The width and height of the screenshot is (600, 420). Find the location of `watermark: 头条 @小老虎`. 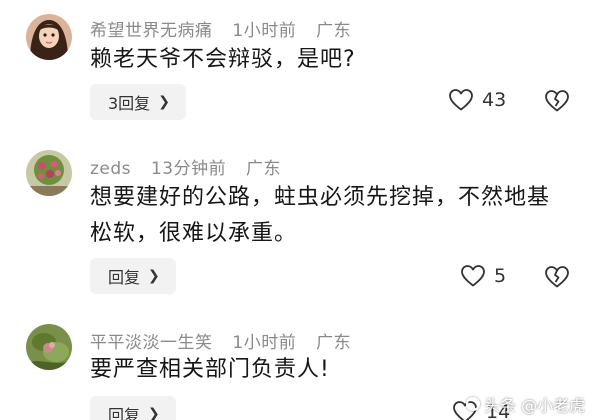

watermark: 头条 @小老虎 is located at coordinates (525, 404).